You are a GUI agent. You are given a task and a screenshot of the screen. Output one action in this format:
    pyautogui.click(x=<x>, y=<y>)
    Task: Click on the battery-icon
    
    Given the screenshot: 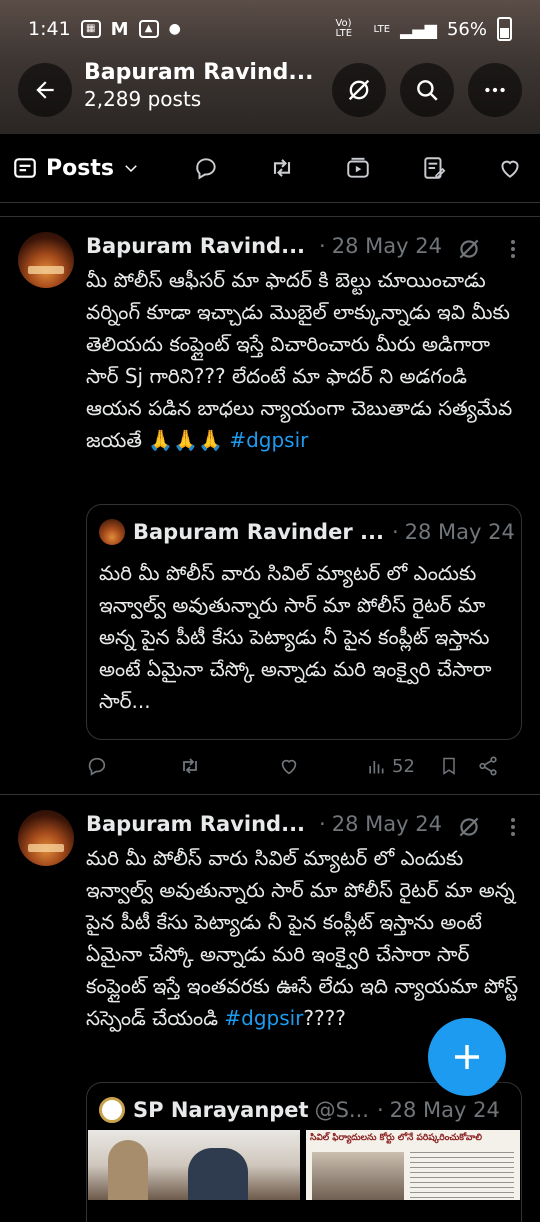 What is the action you would take?
    pyautogui.click(x=504, y=29)
    